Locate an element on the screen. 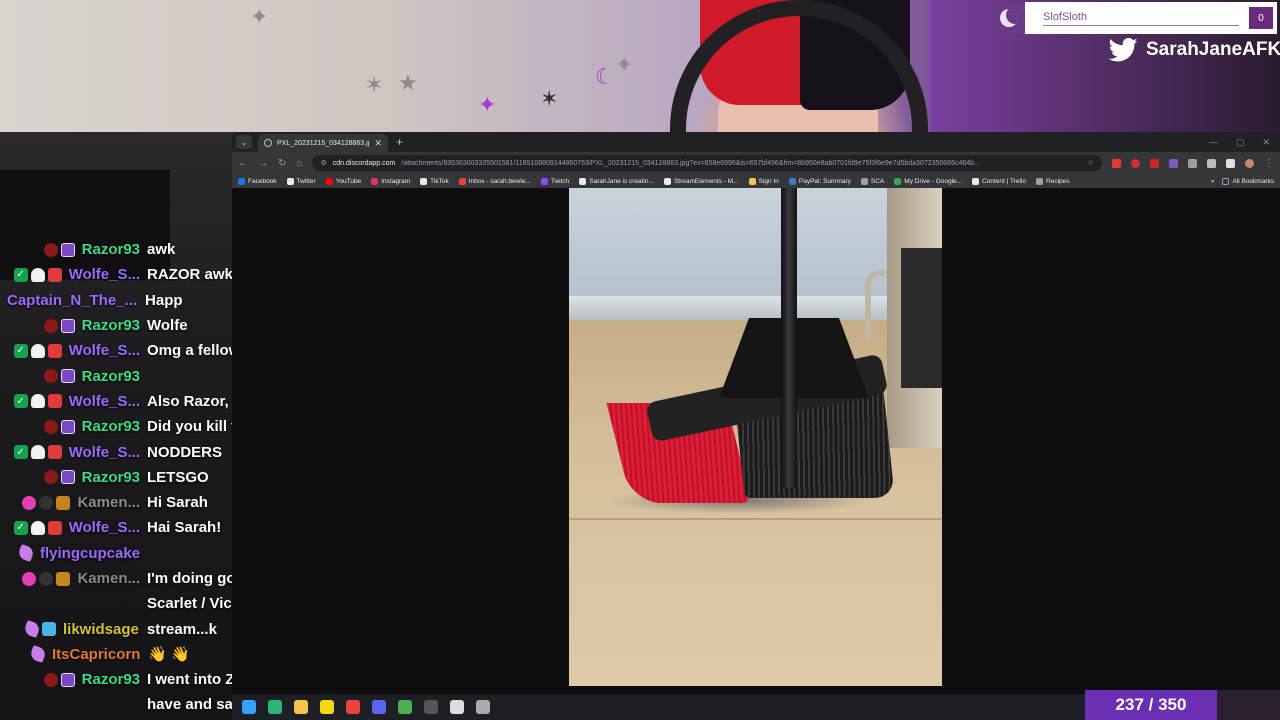 Image resolution: width=1280 pixels, height=720 pixels. tab-strip: ⌄ PXL_20231215_034128863.jpg ✕ + — ▢ ✕ is located at coordinates (756, 142).